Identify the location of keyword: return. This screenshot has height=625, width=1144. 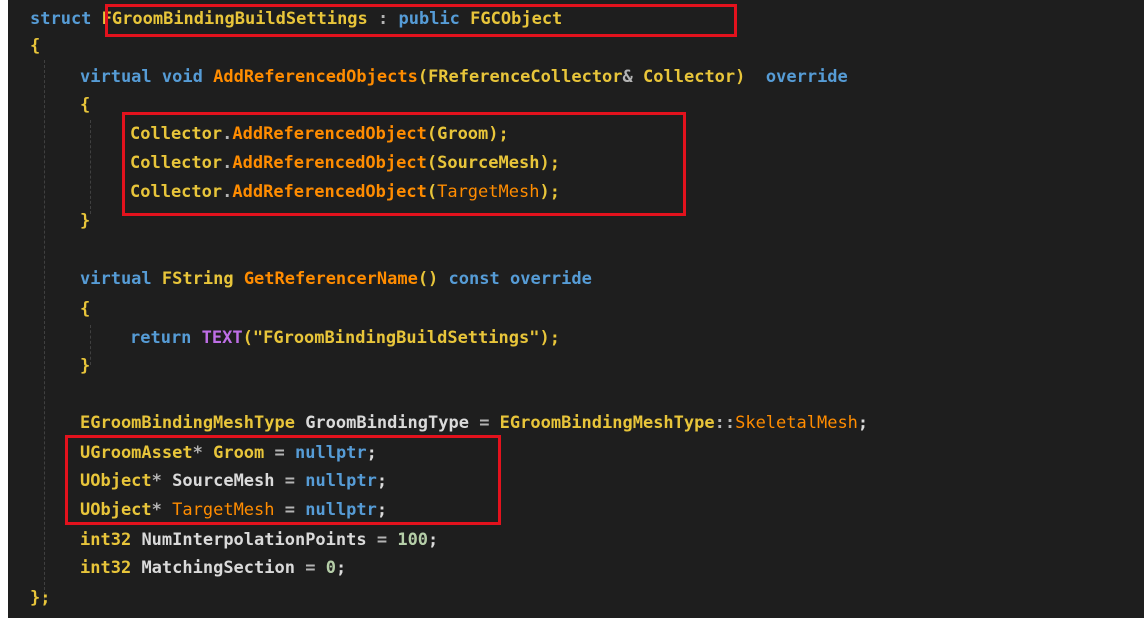
(161, 338).